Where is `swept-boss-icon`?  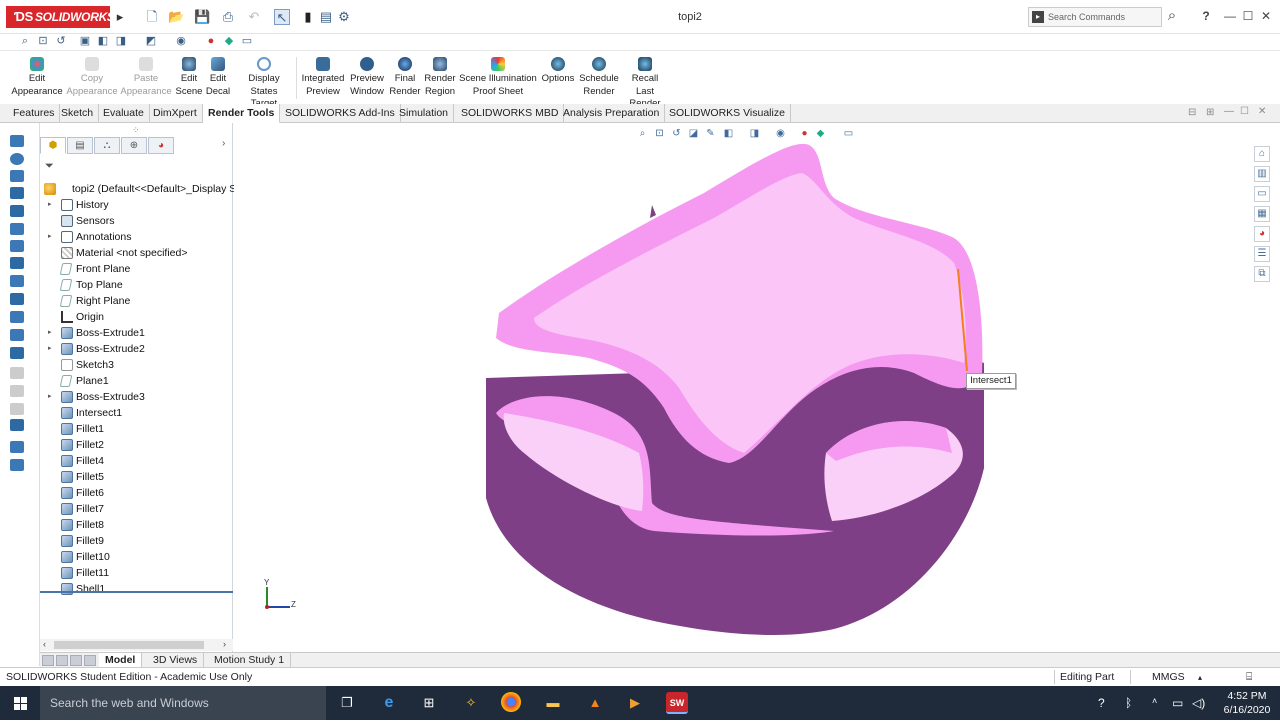
swept-boss-icon is located at coordinates (17, 176).